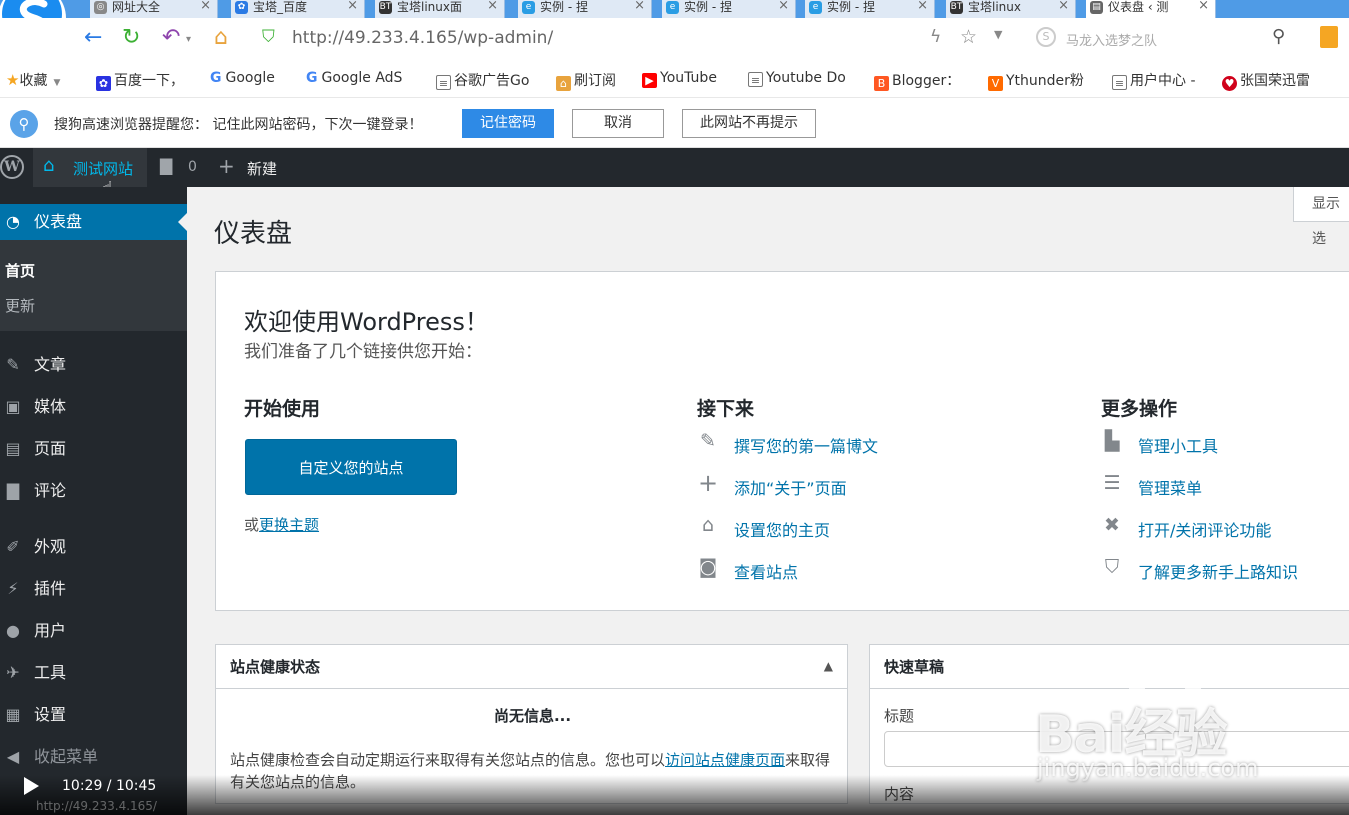  I want to click on add-about-page-link: 添加“关于”页面, so click(790, 487).